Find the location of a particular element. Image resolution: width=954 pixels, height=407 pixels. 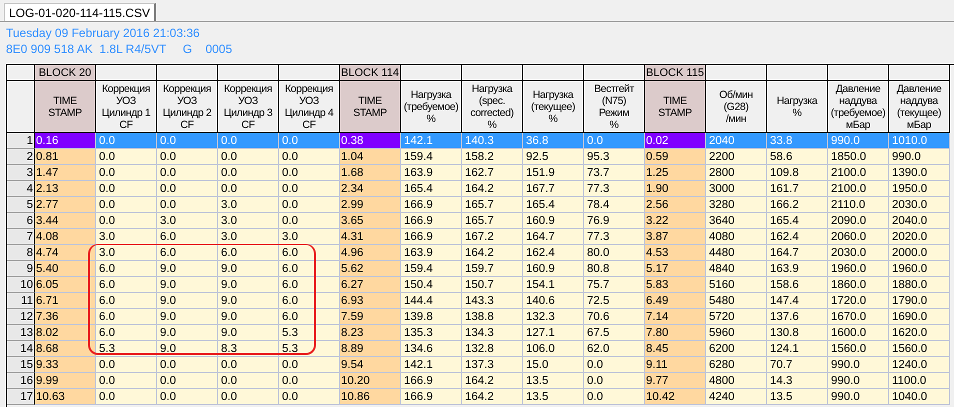

table-row: 8 4.74 3.0 6.0 6.0 6.0 4.96 163.9 164.2 162.4 80.0 4.53 4480 164.7 2030.0 2000.0 is located at coordinates (478, 253).